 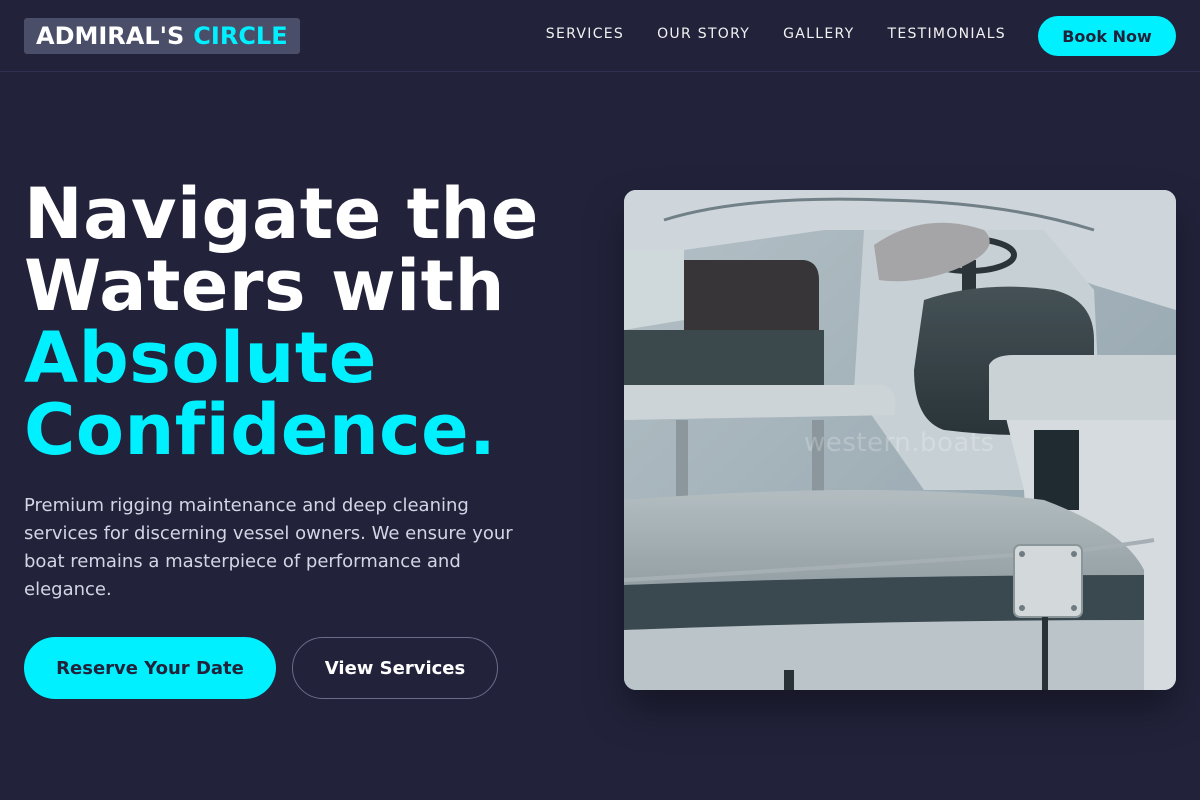 What do you see at coordinates (240, 36) in the screenshot?
I see `brand-name-part2: CIRCLE` at bounding box center [240, 36].